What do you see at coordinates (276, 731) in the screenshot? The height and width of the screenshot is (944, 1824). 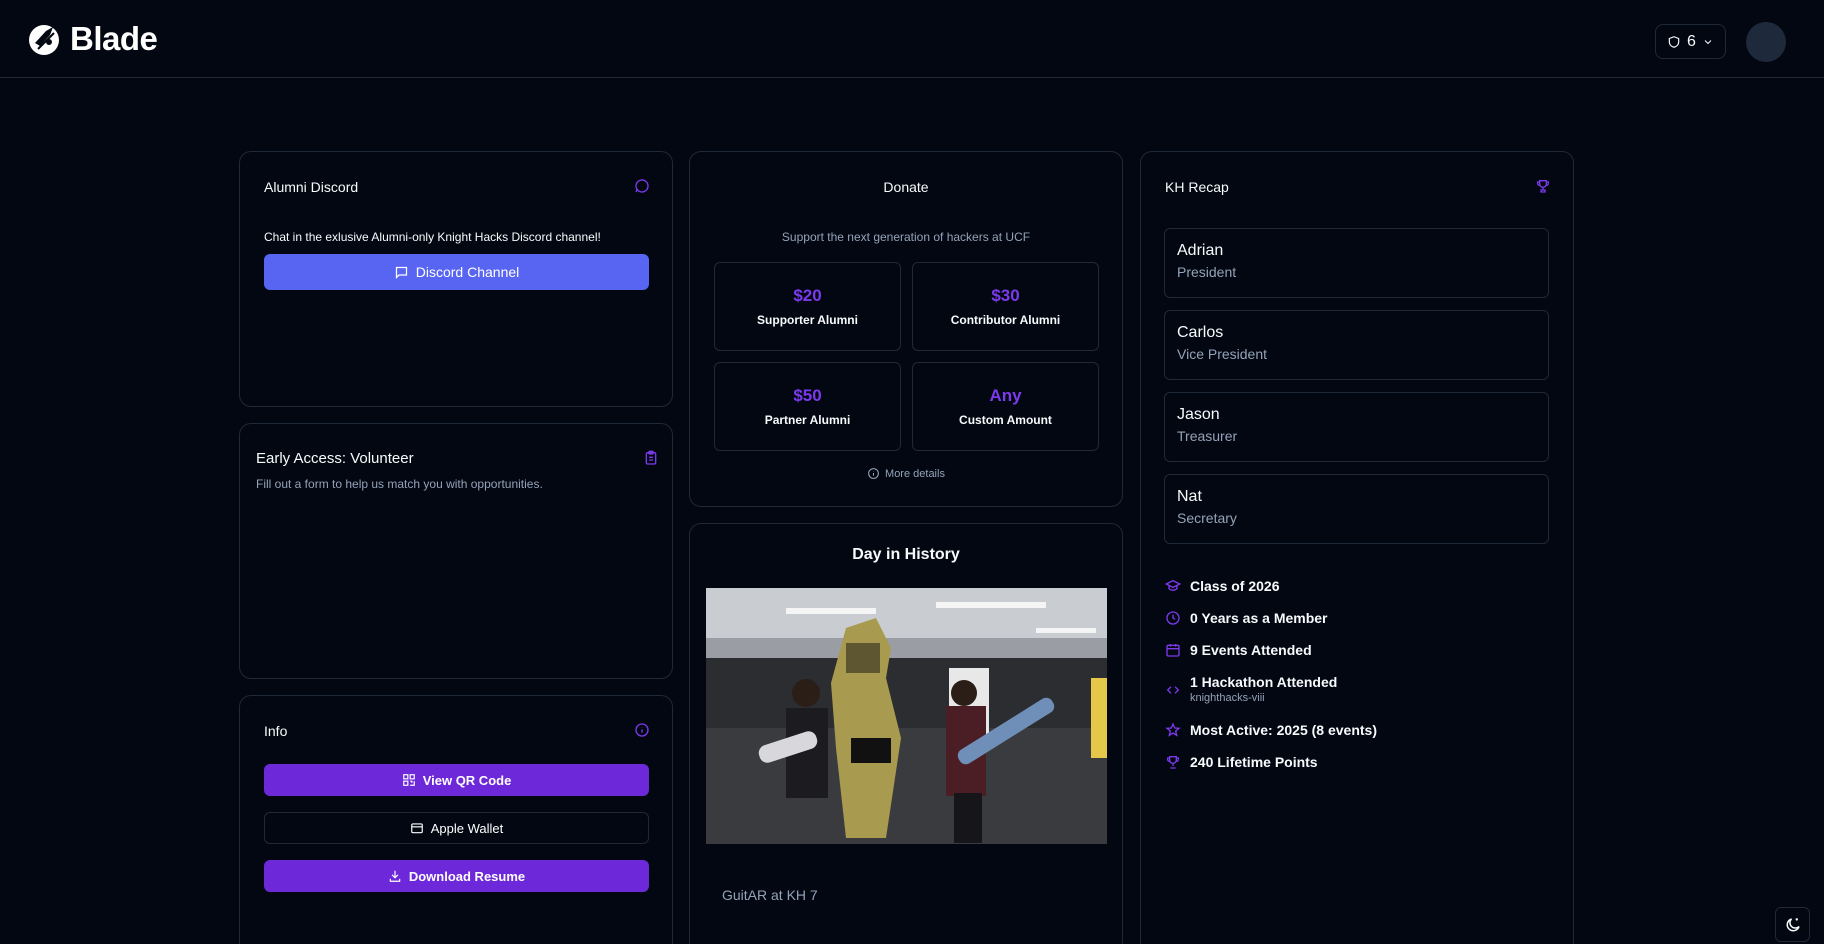 I see `info-card-title: Info` at bounding box center [276, 731].